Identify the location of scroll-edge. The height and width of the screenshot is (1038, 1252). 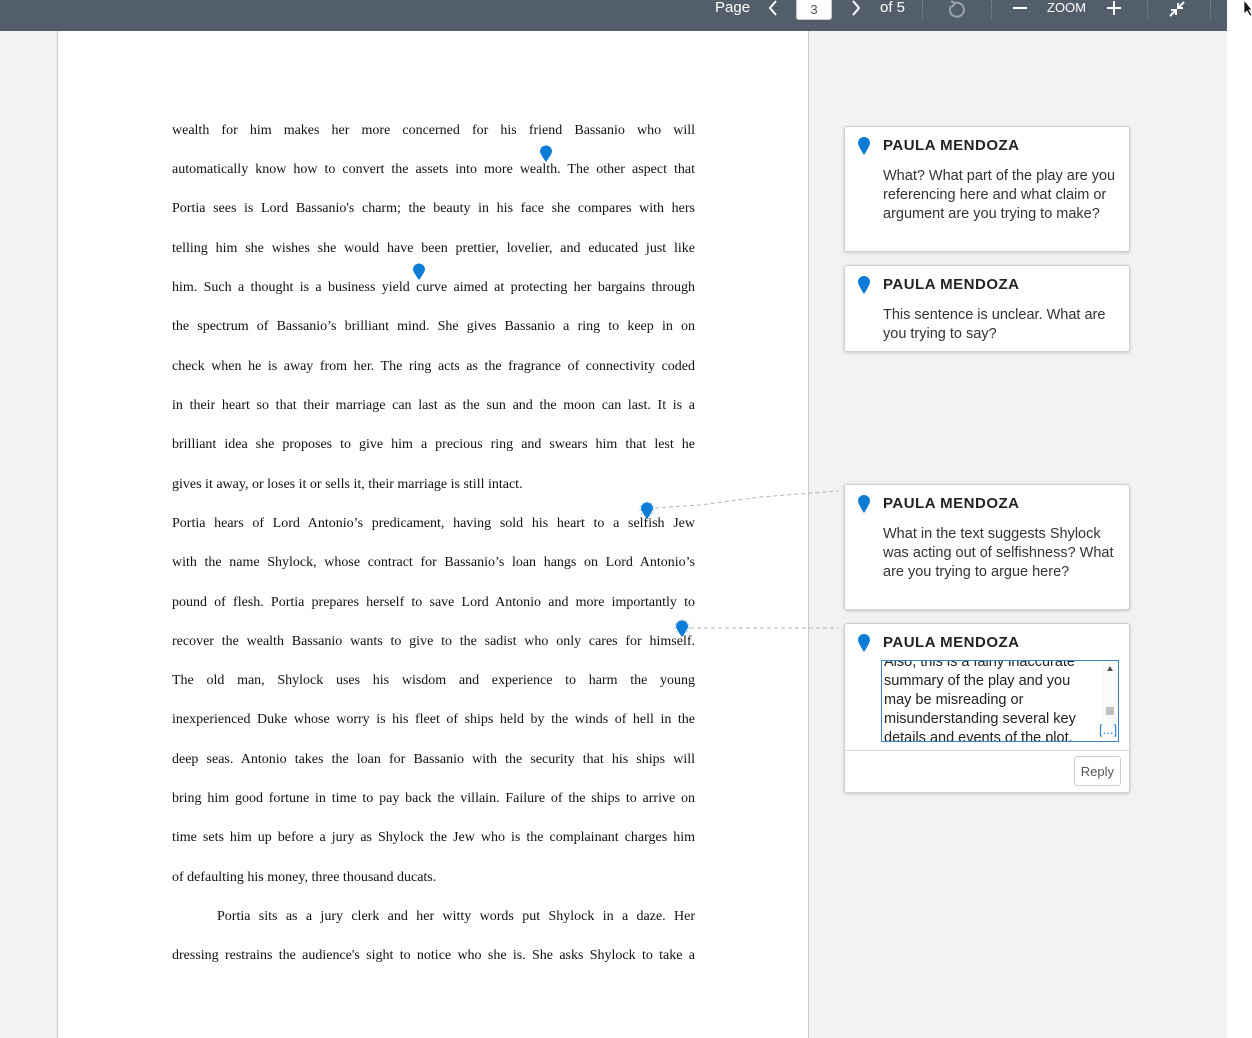
(1239, 519).